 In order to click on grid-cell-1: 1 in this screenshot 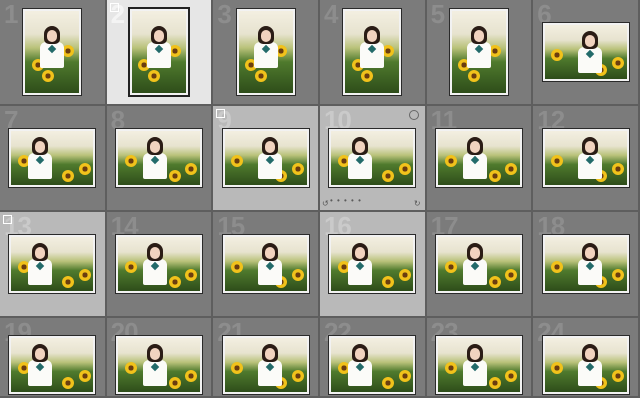, I will do `click(53, 53)`.